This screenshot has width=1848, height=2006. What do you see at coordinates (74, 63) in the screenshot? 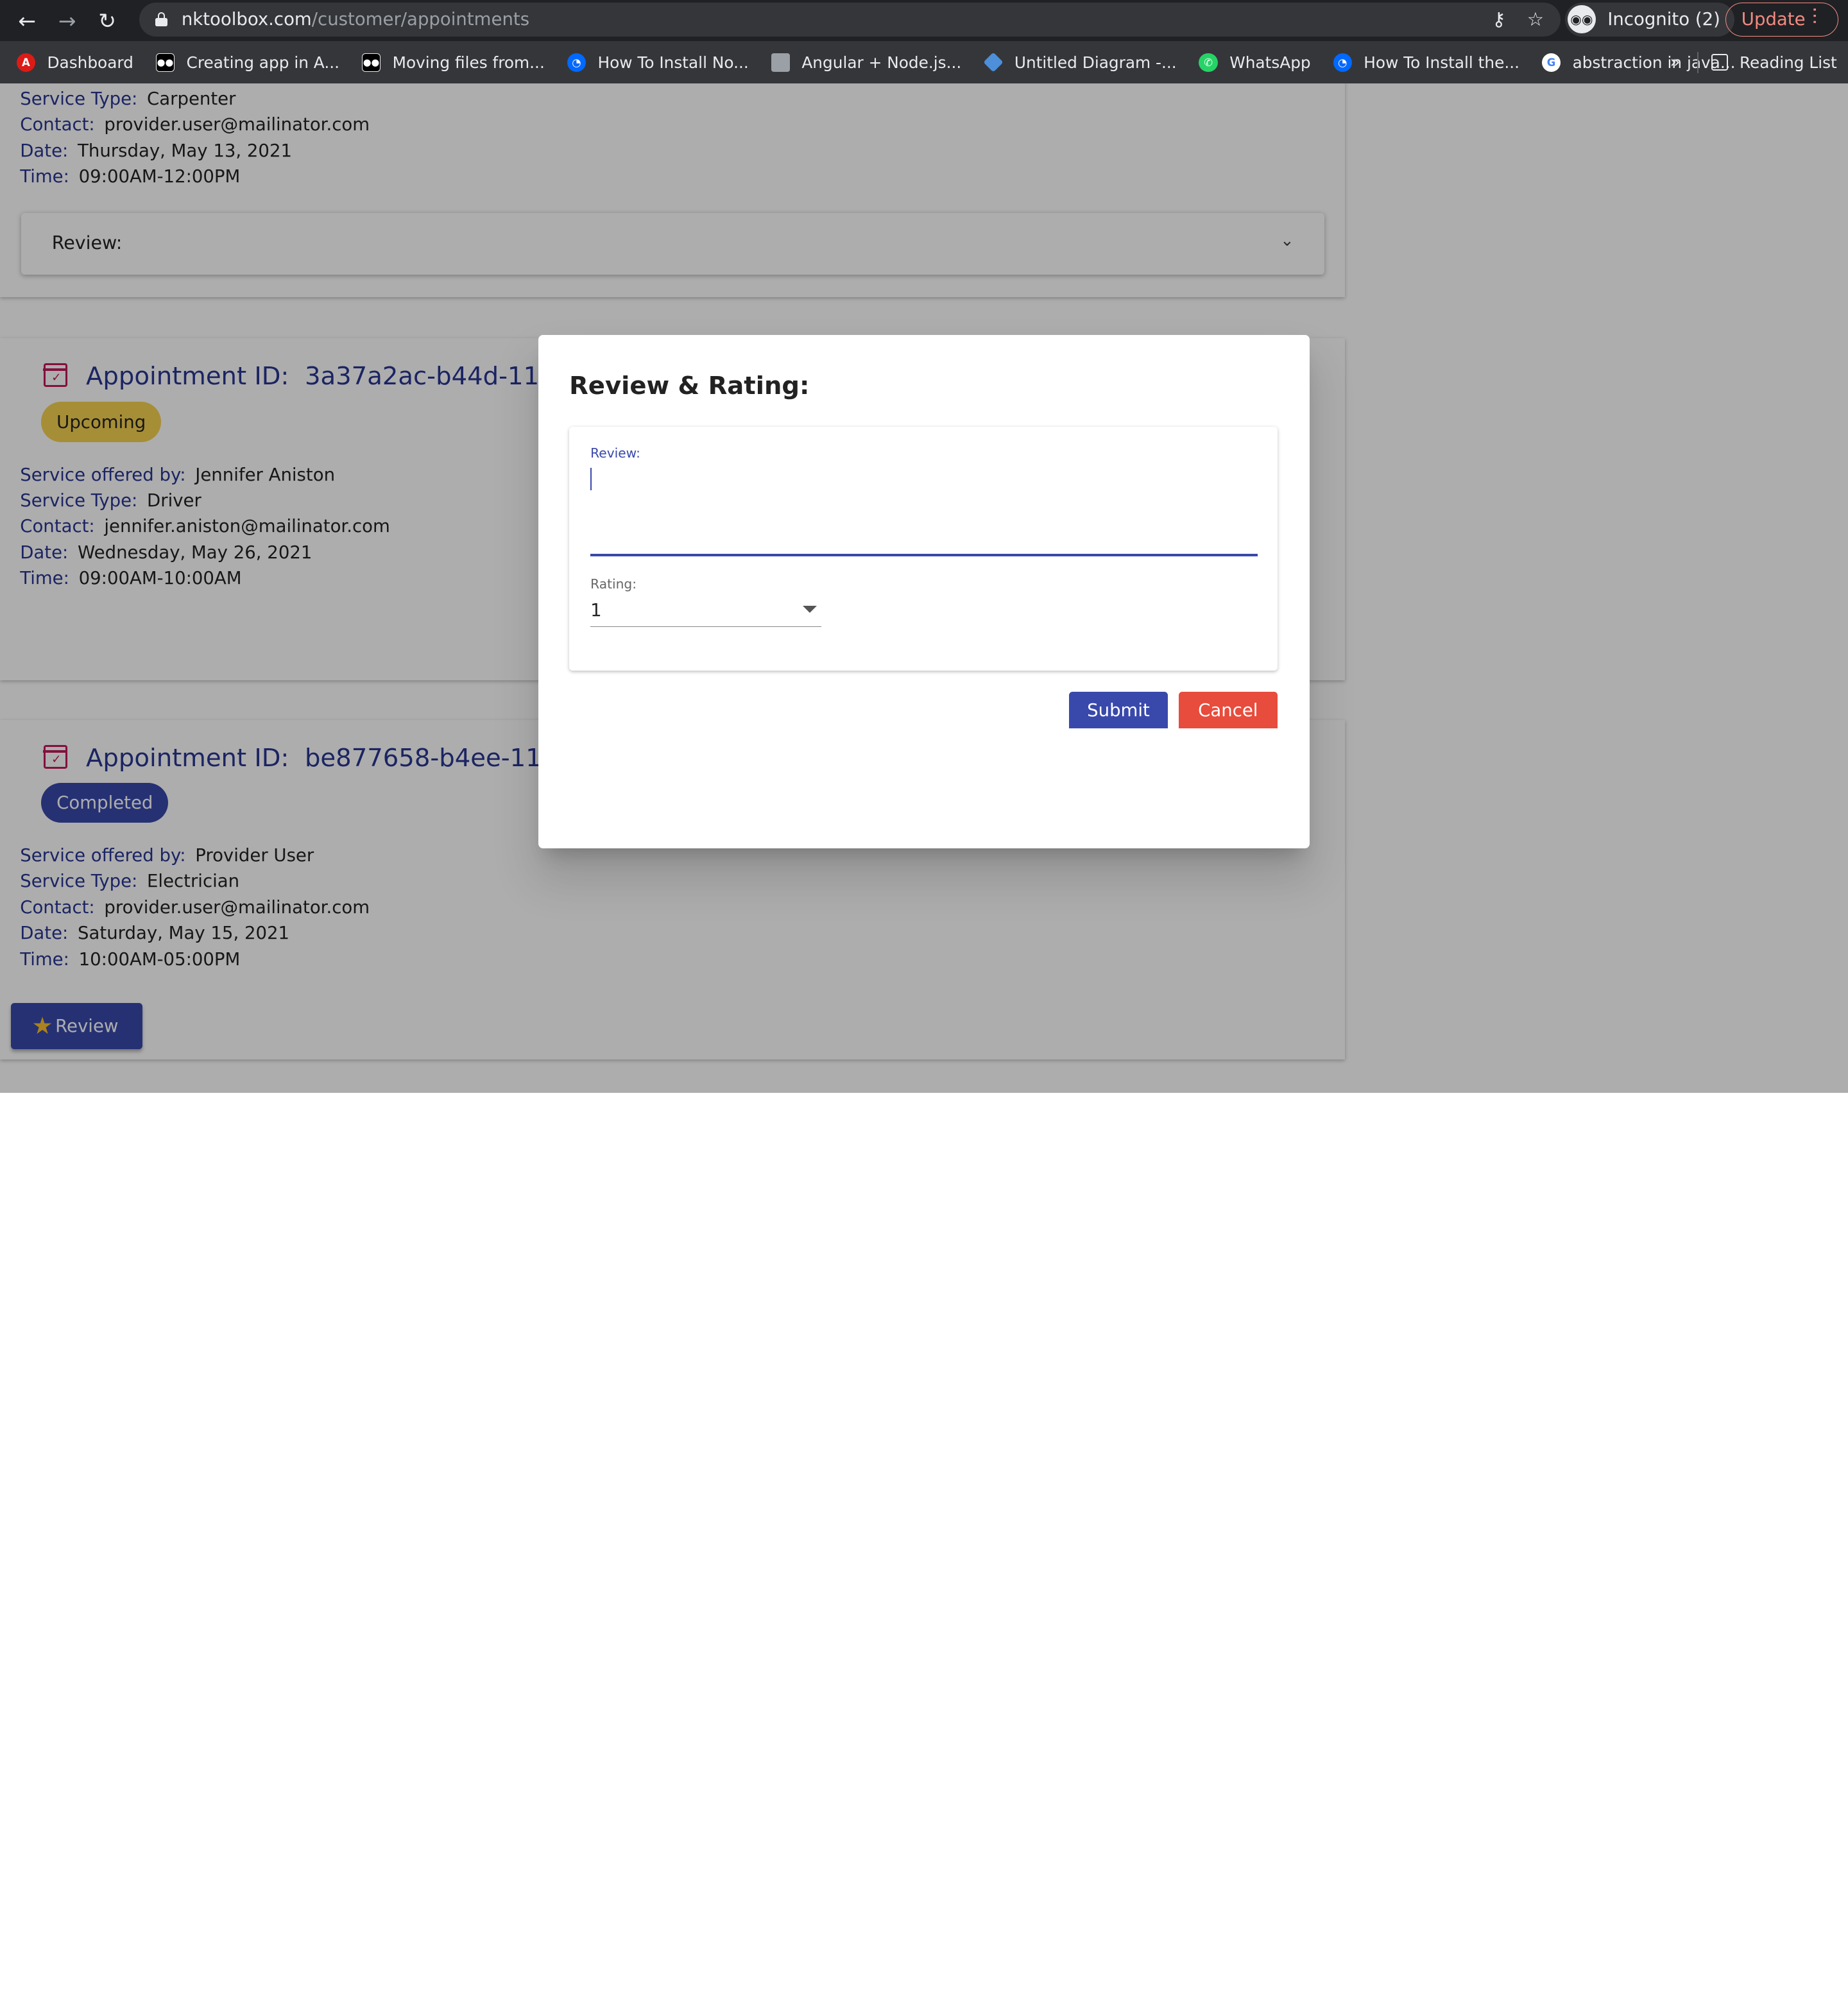
I see `bookmark-item: A Dashboard` at bounding box center [74, 63].